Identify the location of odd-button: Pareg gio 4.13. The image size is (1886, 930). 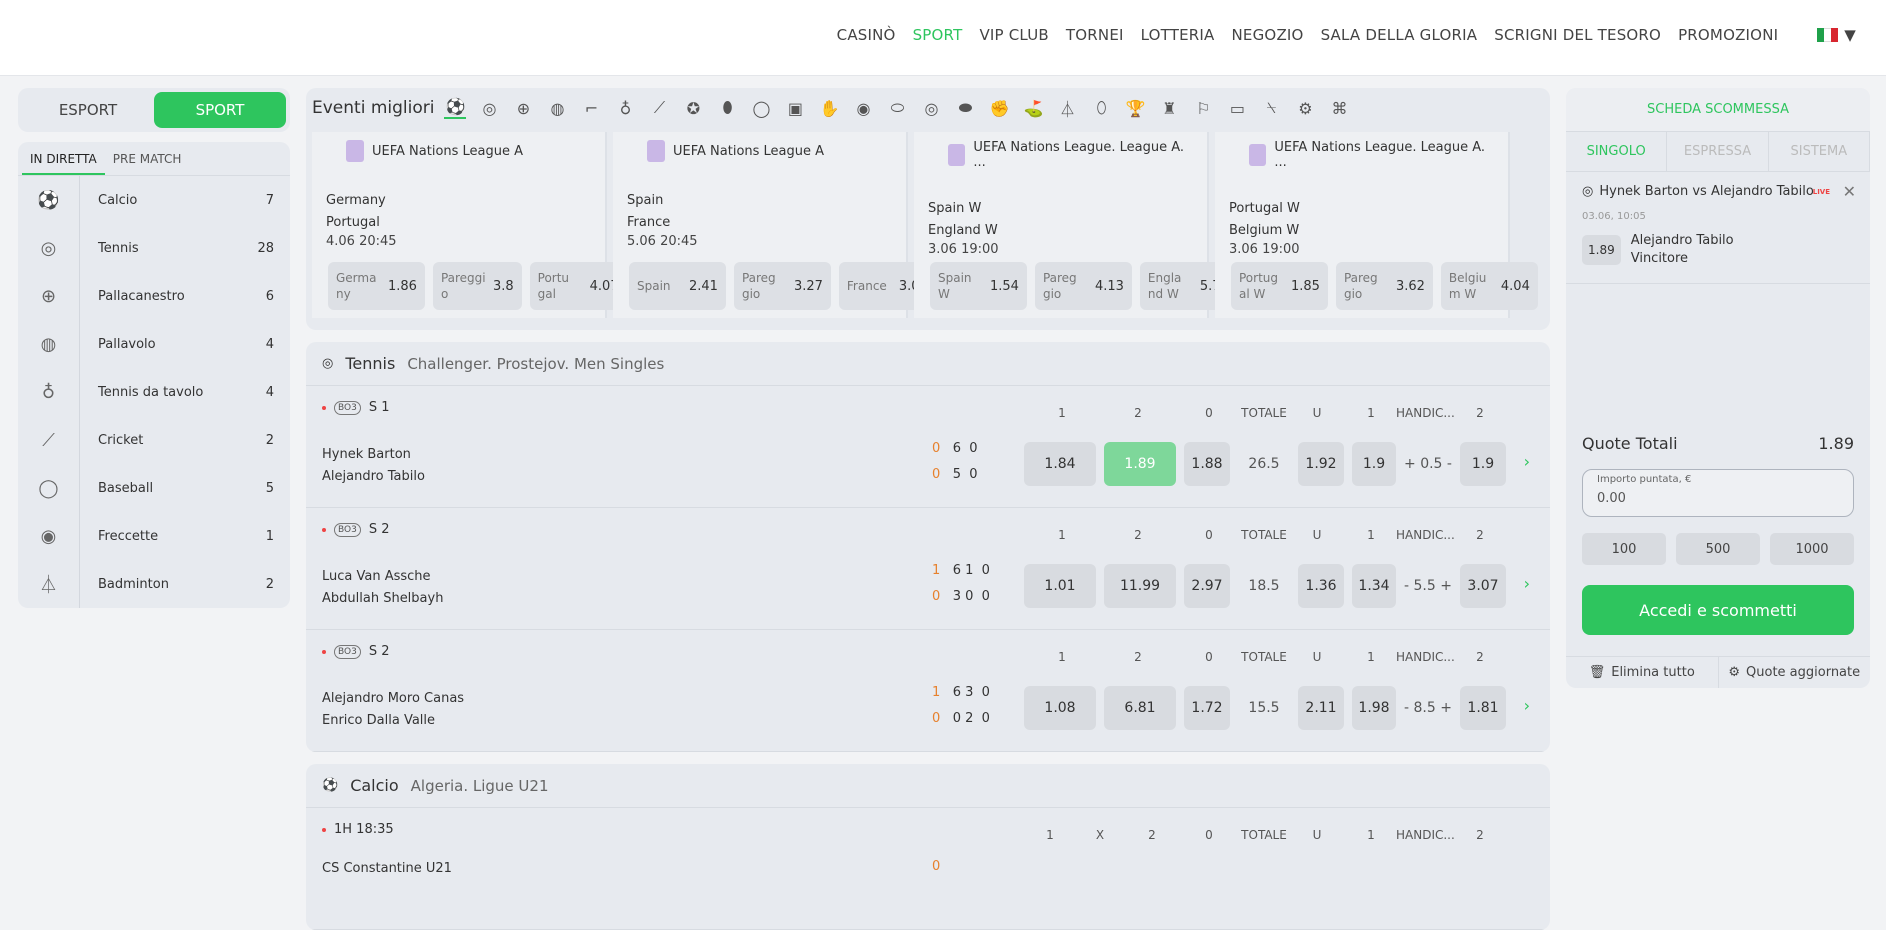
(1083, 286).